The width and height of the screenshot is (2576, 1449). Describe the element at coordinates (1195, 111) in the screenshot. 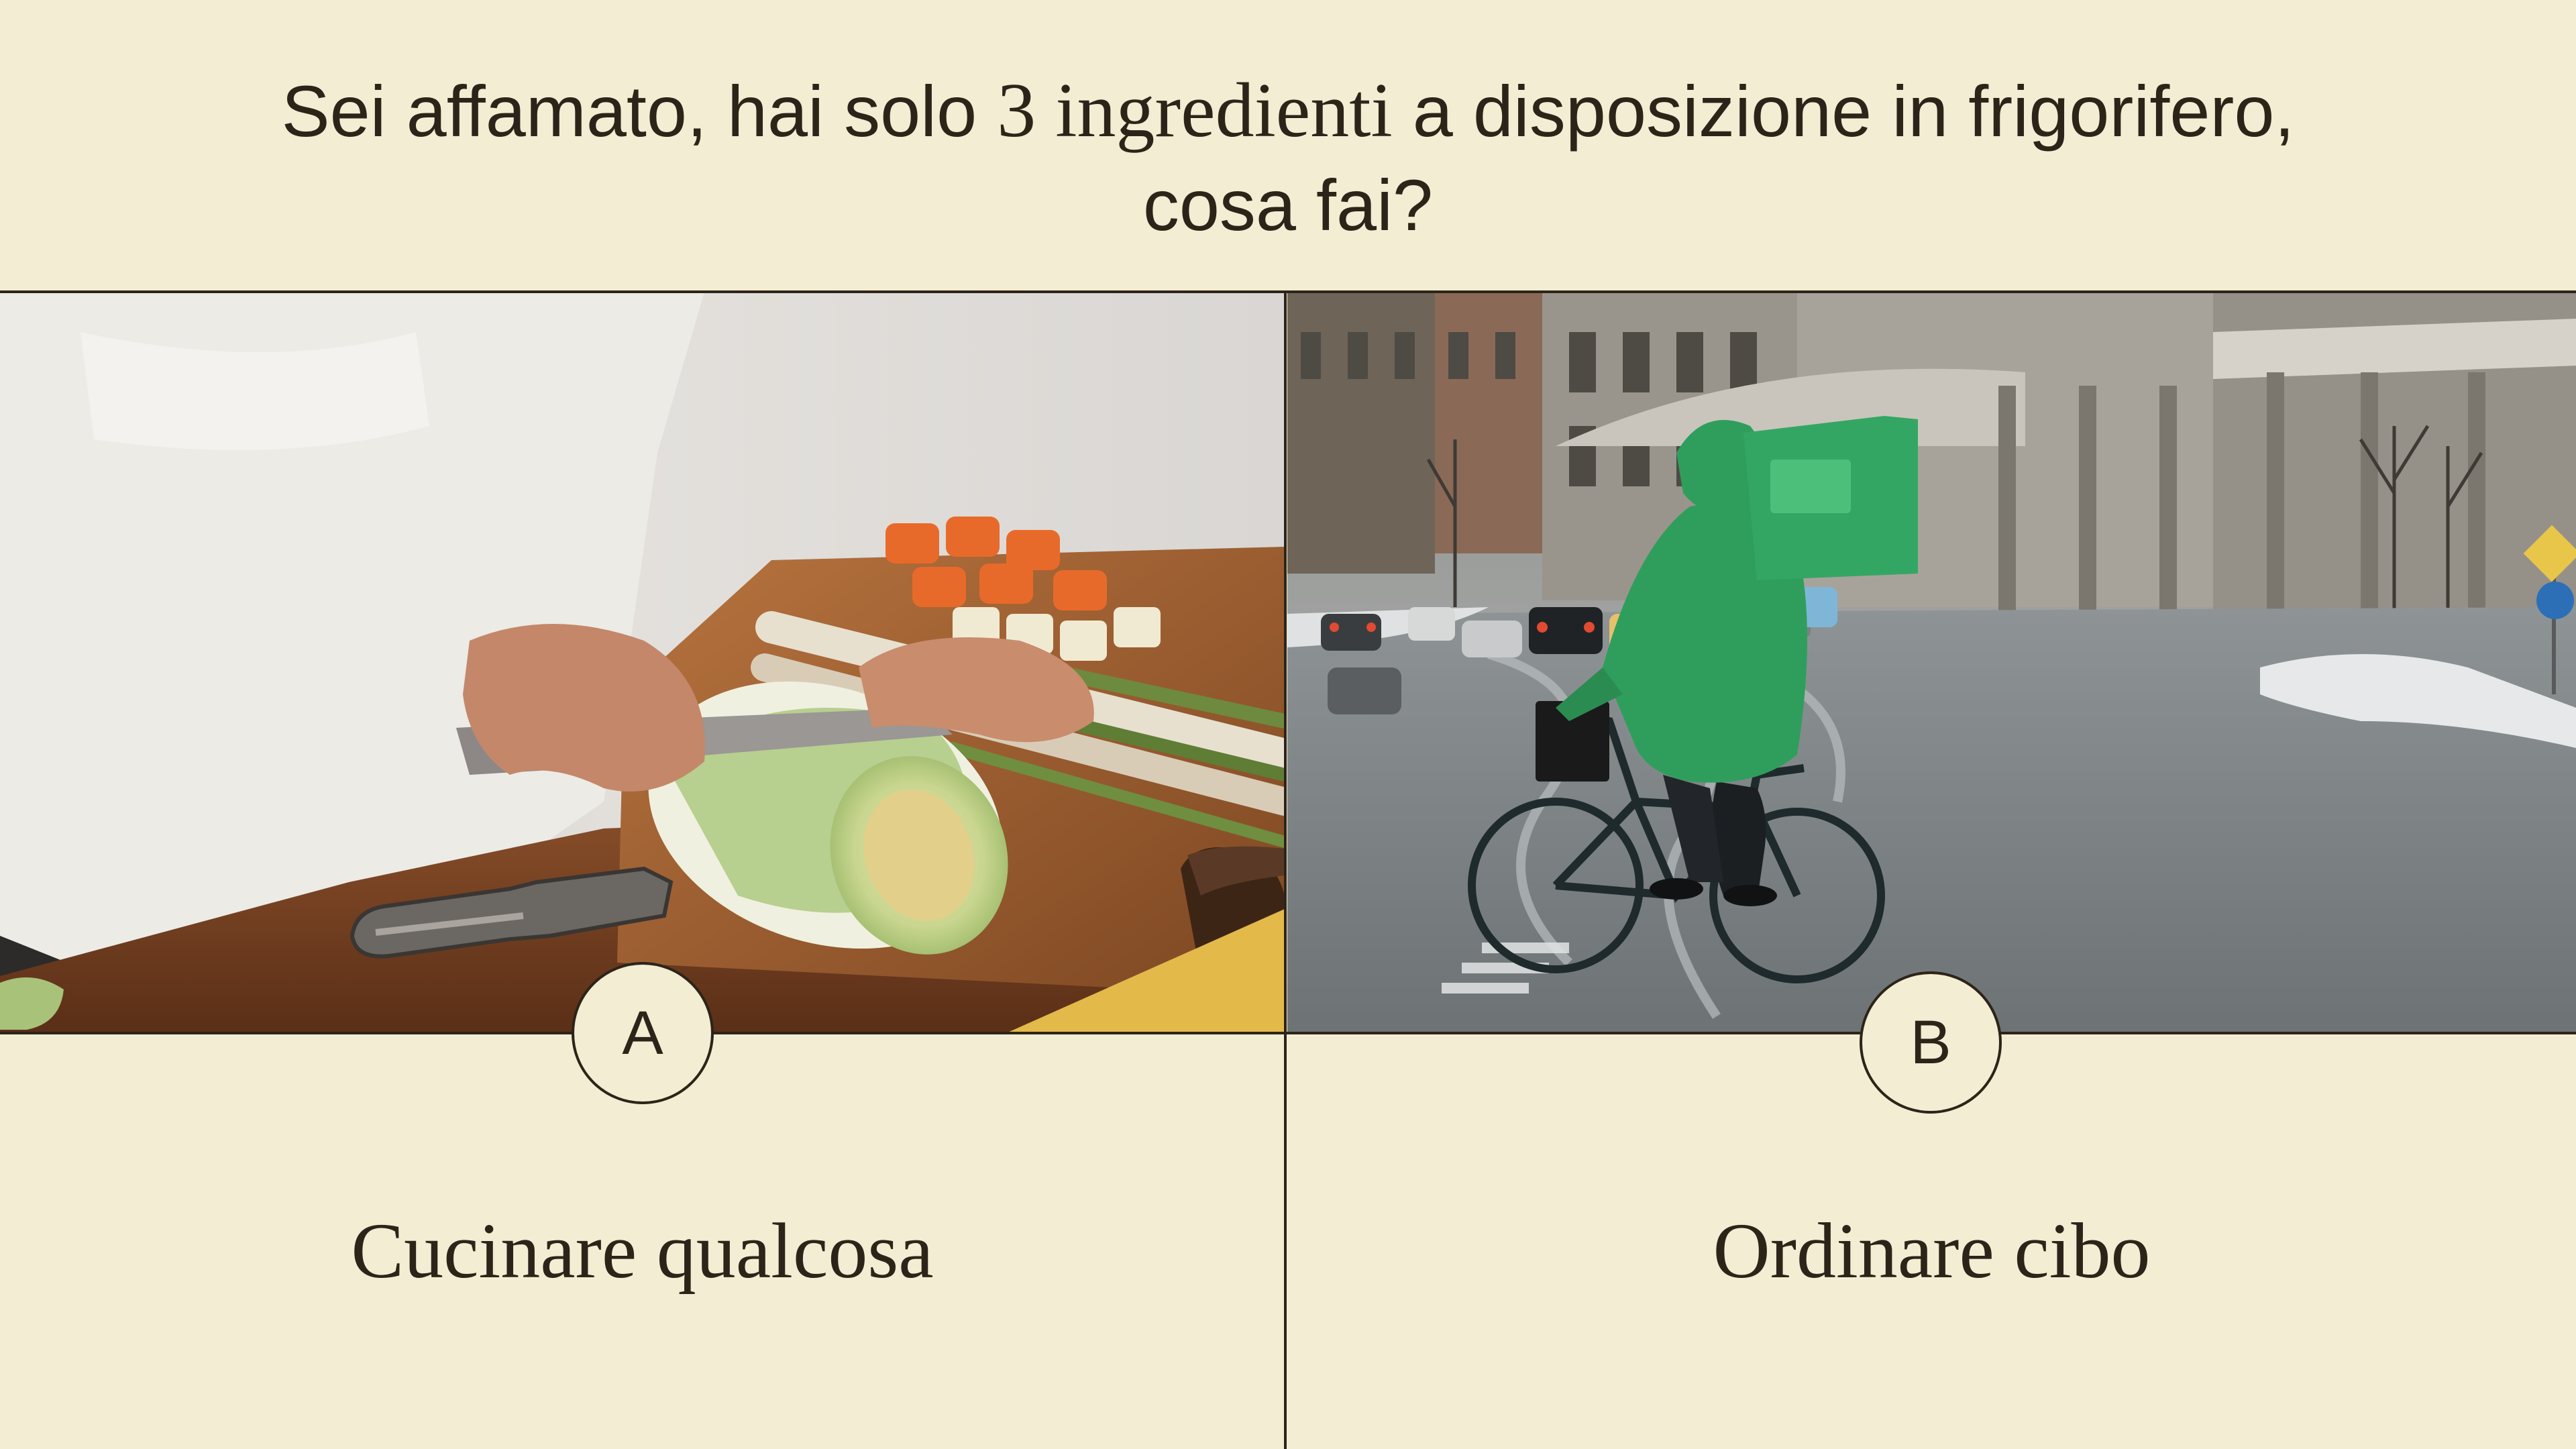

I see `question-part-2: 3 ingredienti` at that location.